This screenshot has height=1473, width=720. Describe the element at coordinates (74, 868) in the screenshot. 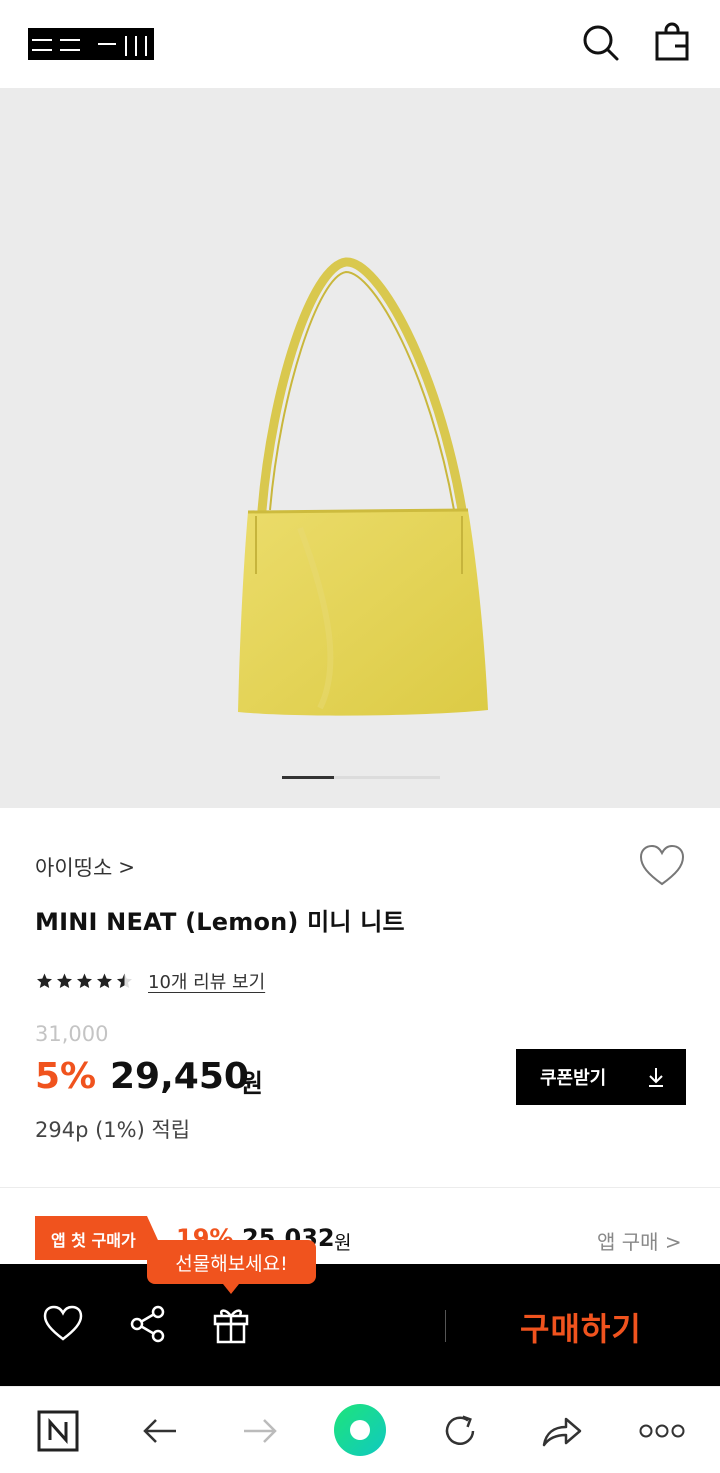

I see `brand-name: 아이띵소` at that location.